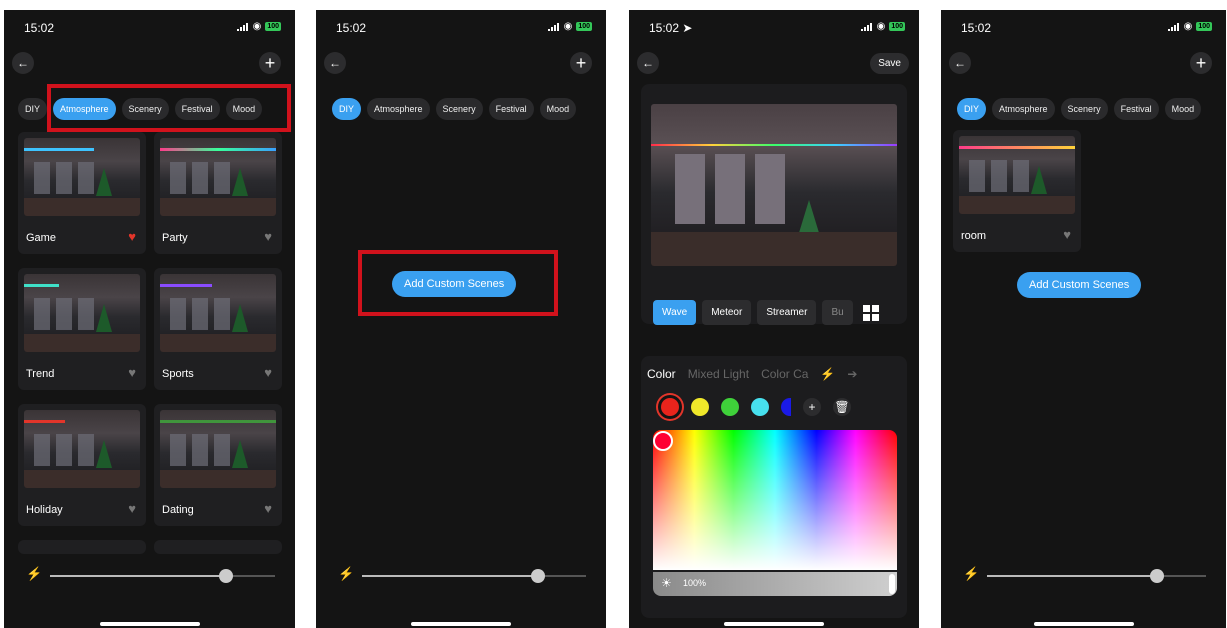 This screenshot has height=628, width=1227. What do you see at coordinates (687, 28) in the screenshot?
I see `location-arrow-icon: ➤` at bounding box center [687, 28].